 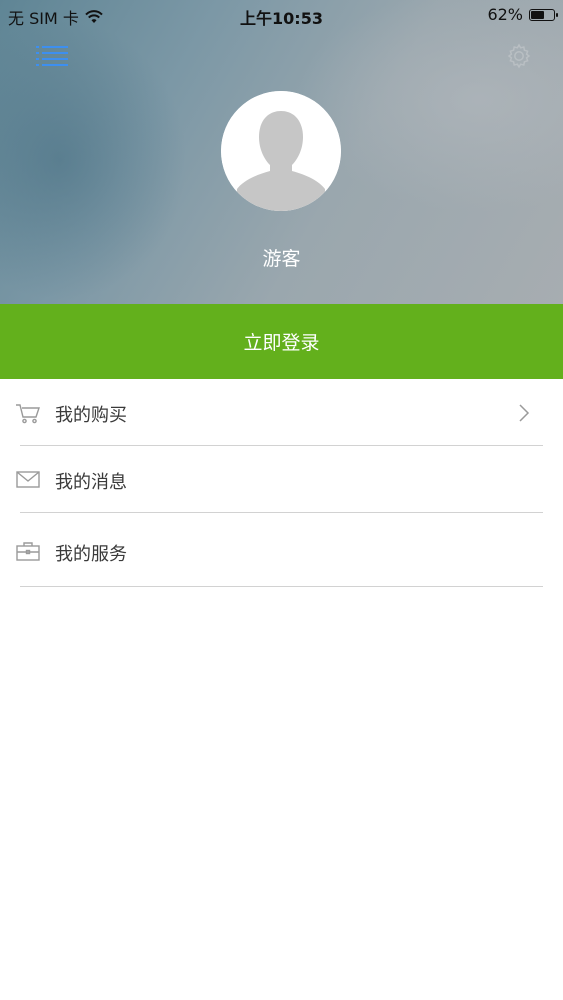 I want to click on envelope-icon, so click(x=28, y=479).